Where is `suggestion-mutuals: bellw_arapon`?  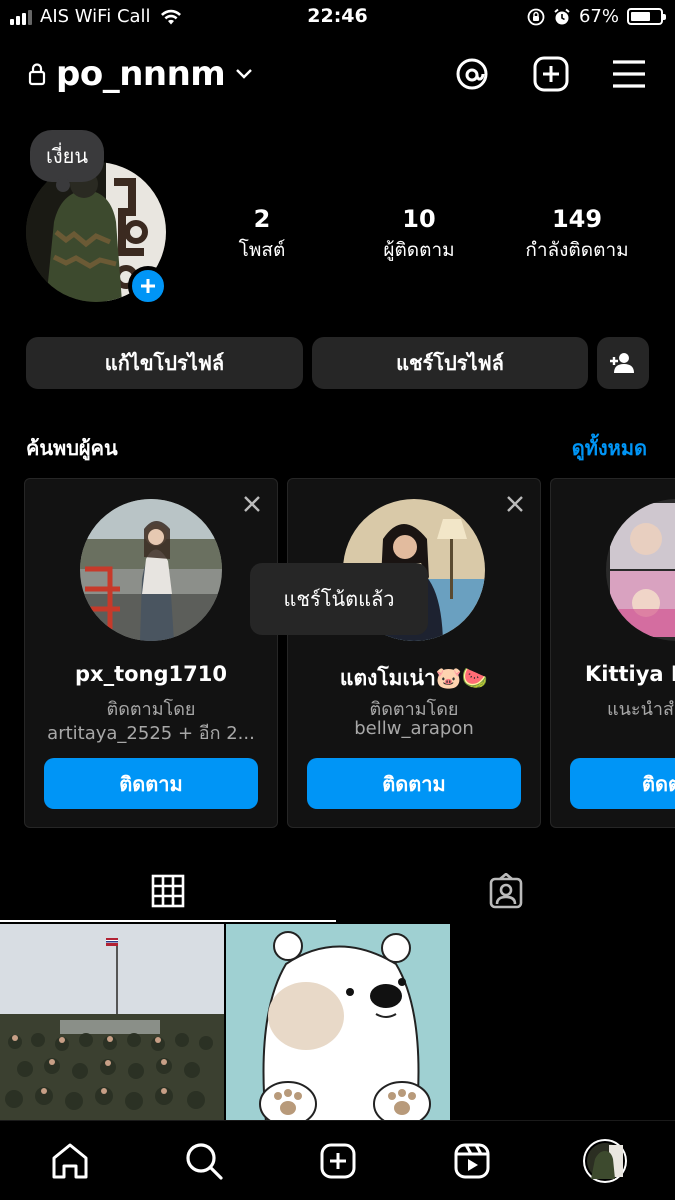 suggestion-mutuals: bellw_arapon is located at coordinates (414, 728).